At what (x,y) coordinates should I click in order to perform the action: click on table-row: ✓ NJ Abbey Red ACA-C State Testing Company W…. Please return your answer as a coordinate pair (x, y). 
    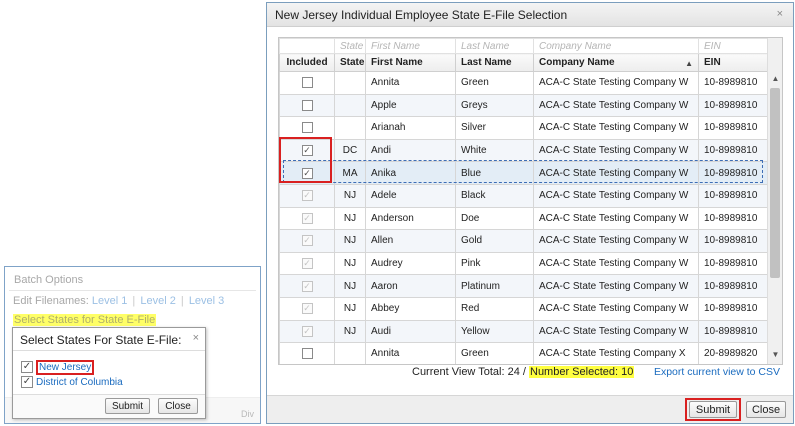
    Looking at the image, I should click on (524, 308).